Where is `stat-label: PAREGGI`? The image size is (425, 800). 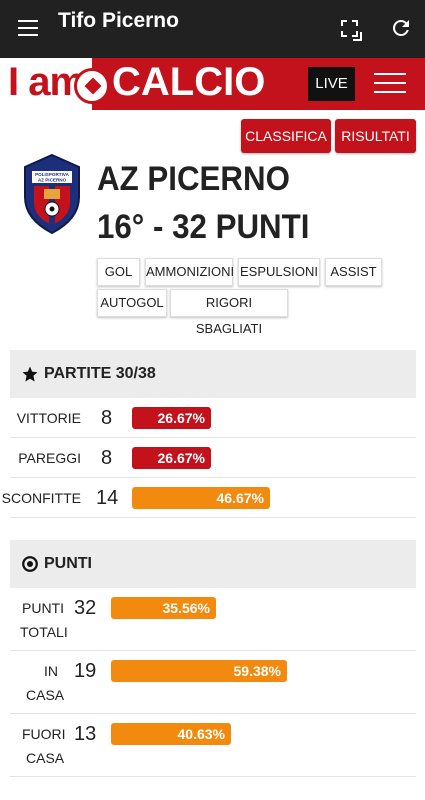
stat-label: PAREGGI is located at coordinates (49, 458).